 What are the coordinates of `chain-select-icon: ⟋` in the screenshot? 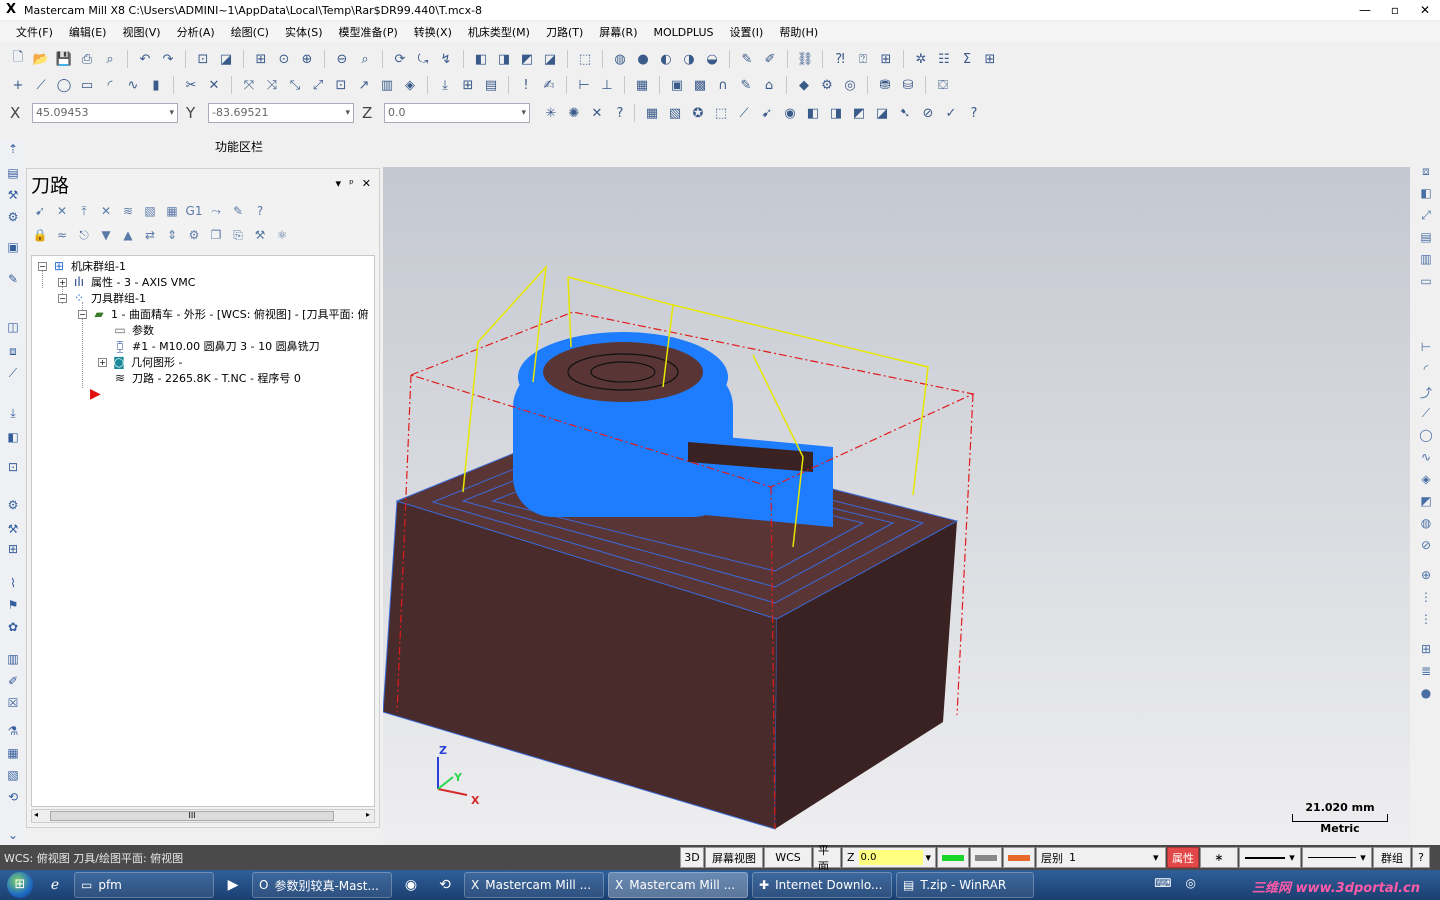 It's located at (744, 113).